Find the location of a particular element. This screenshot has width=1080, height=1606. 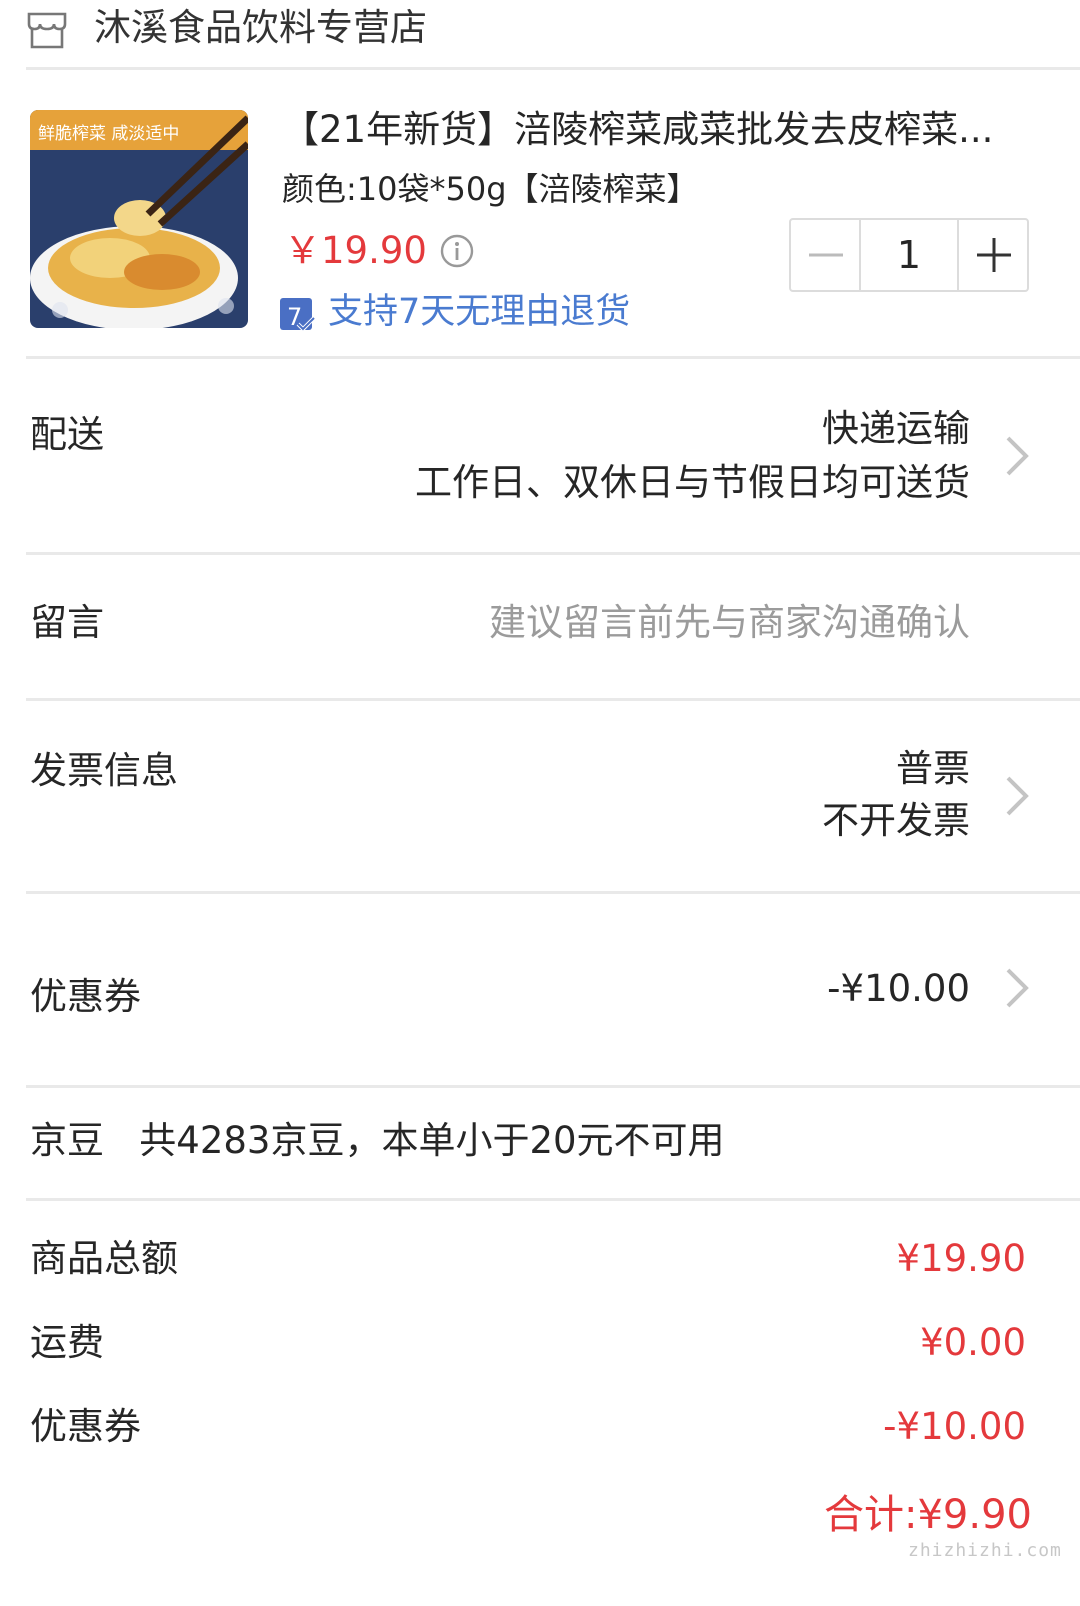

jingdou-text: 共4283京豆，本单小于20元不可用 is located at coordinates (432, 1140).